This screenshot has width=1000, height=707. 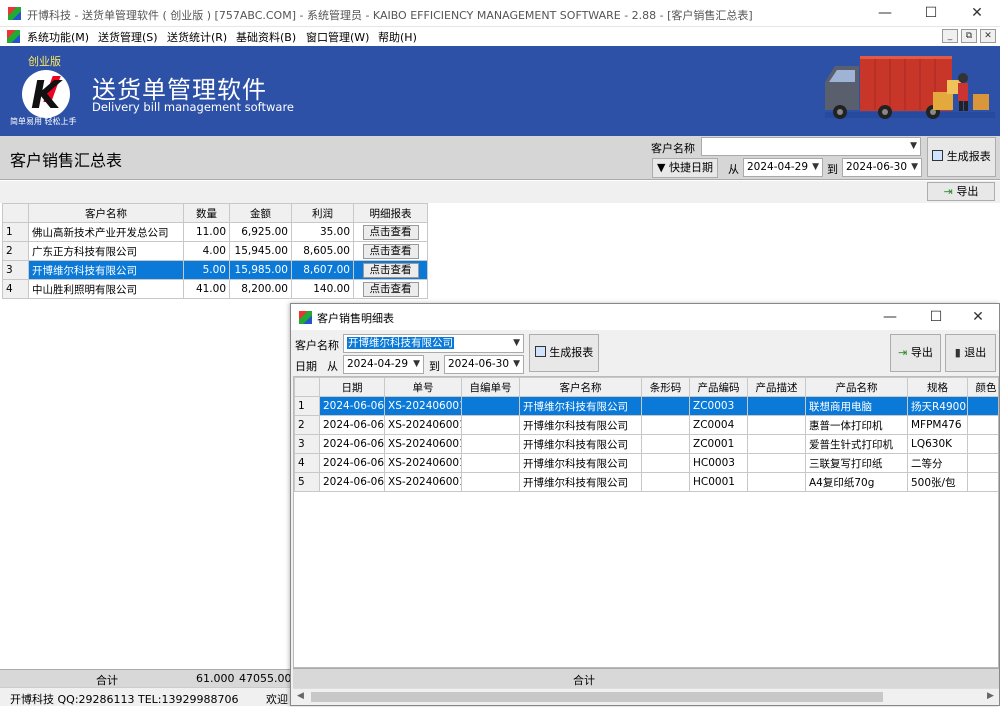 I want to click on column-header: 规格, so click(x=937, y=387).